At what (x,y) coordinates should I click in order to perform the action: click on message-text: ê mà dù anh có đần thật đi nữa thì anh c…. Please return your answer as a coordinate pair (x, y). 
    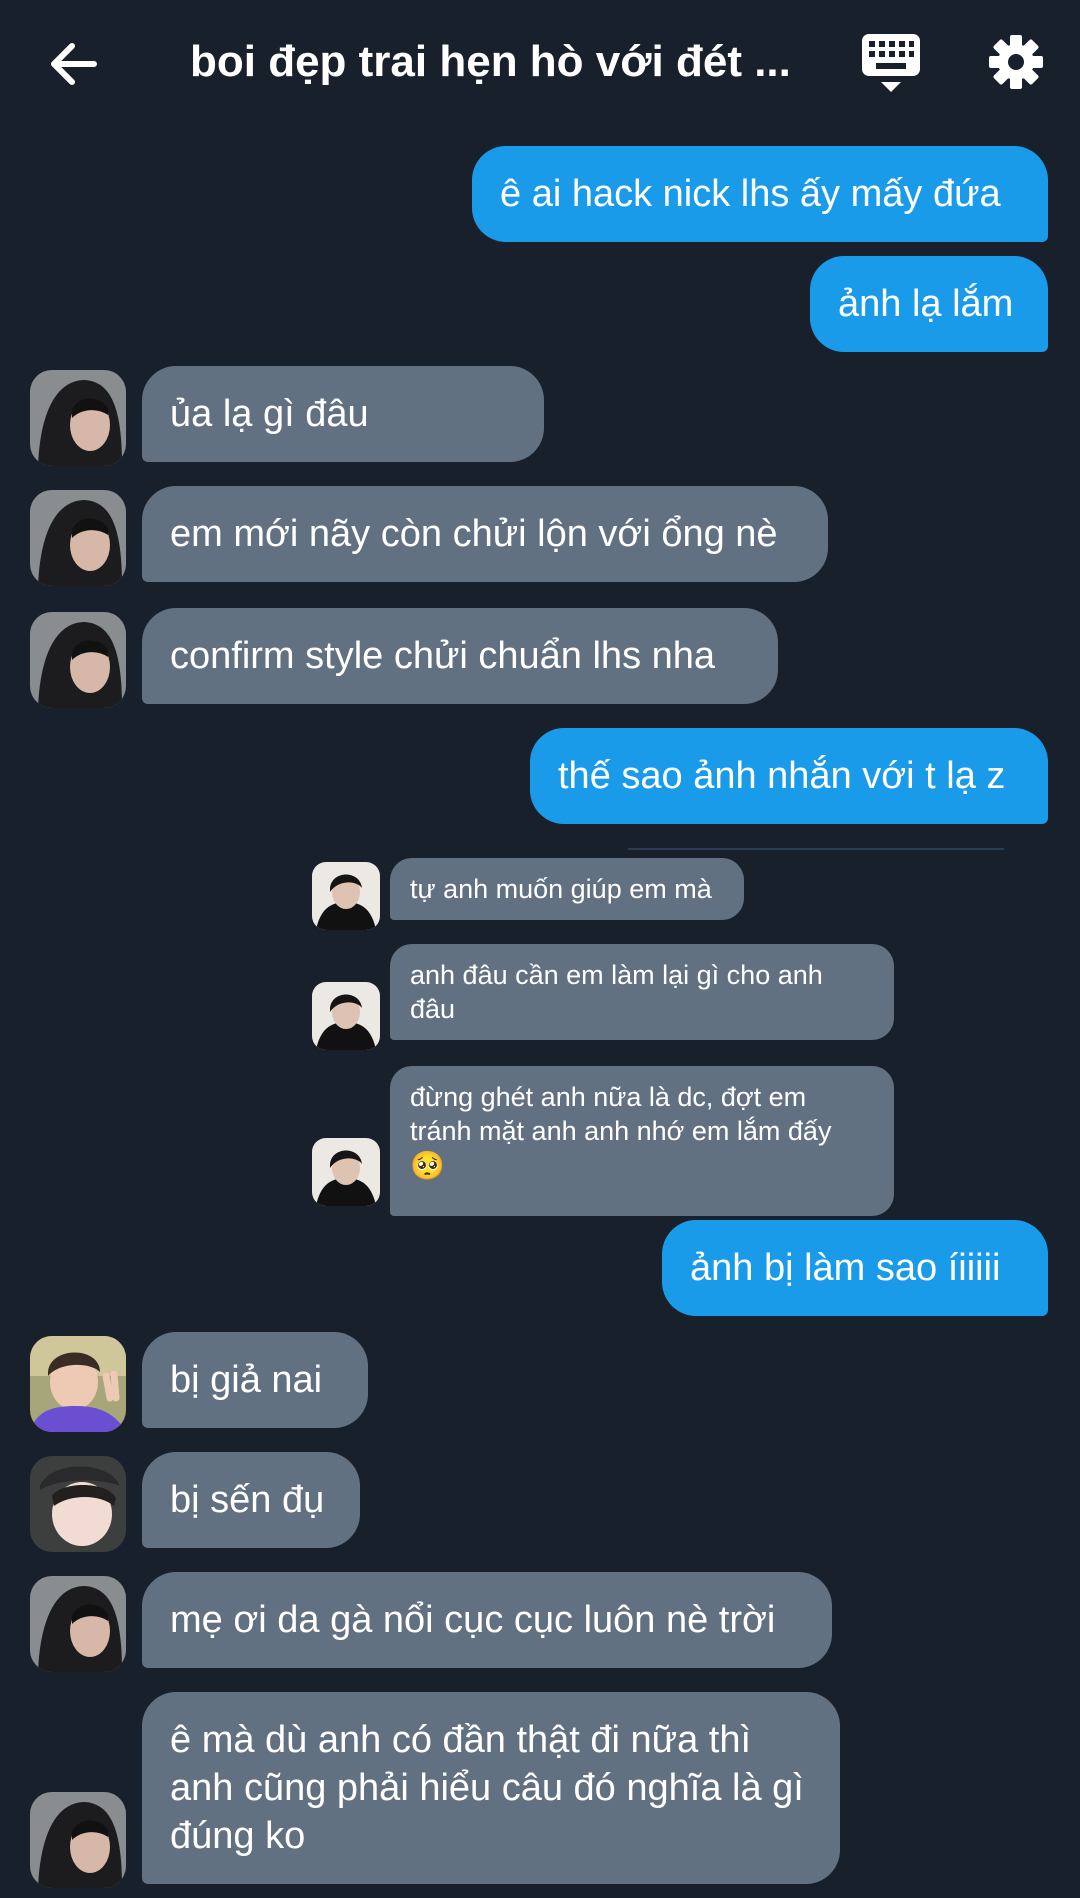
    Looking at the image, I should click on (487, 1788).